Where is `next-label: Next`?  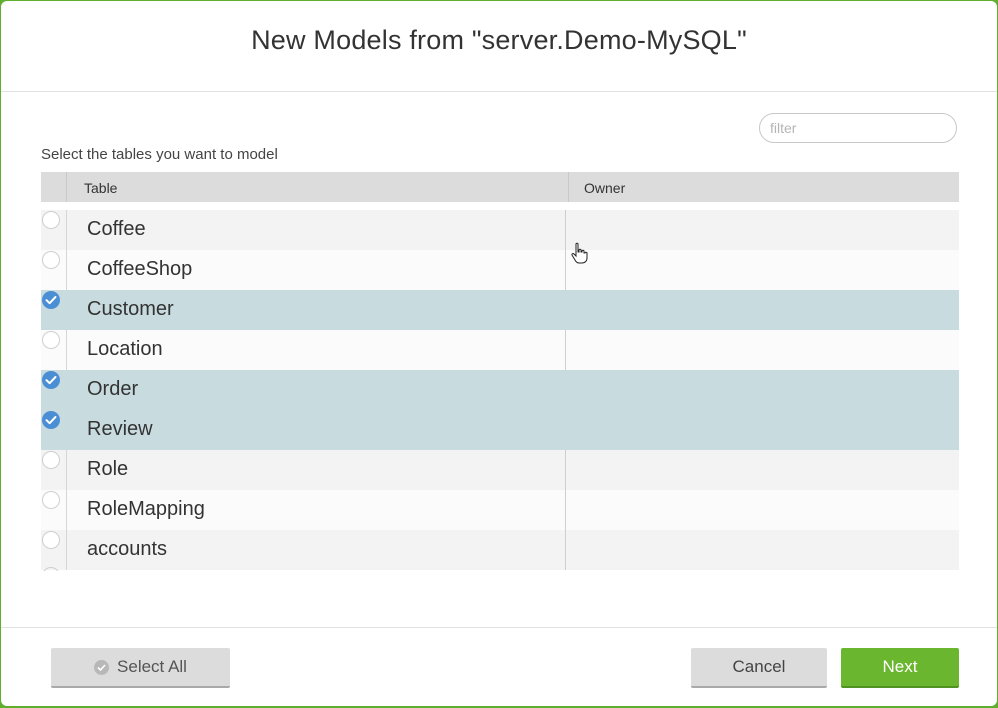 next-label: Next is located at coordinates (900, 666).